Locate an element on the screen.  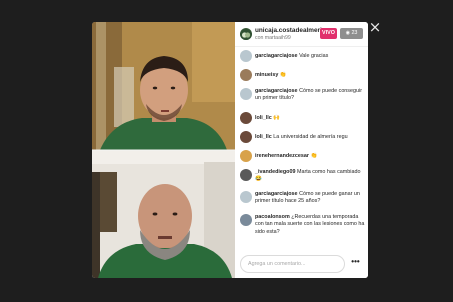
eye-icon: ◉ is located at coordinates (347, 33).